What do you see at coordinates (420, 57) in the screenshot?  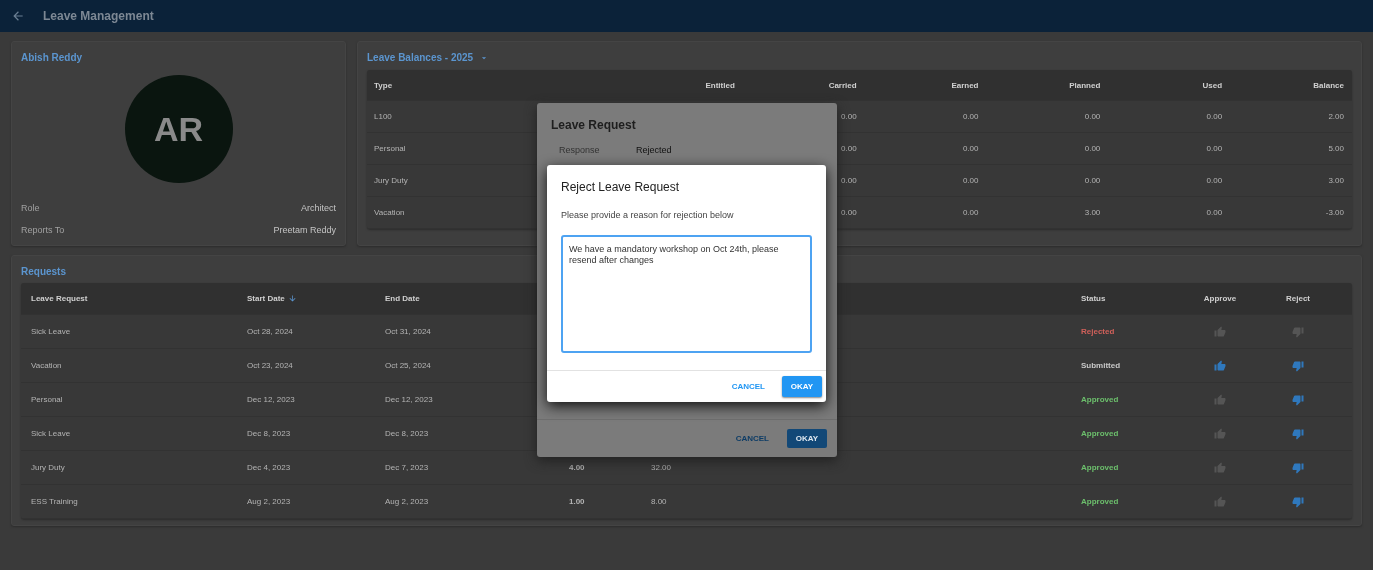 I see `balances-year-dropdown: Leave Balances - 2025` at bounding box center [420, 57].